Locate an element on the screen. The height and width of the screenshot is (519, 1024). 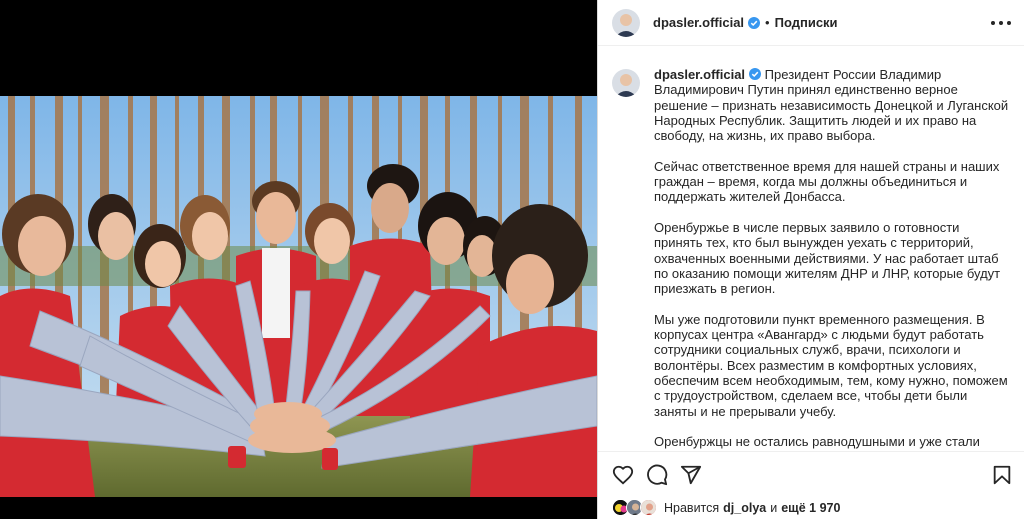
action-bar is located at coordinates (811, 474).